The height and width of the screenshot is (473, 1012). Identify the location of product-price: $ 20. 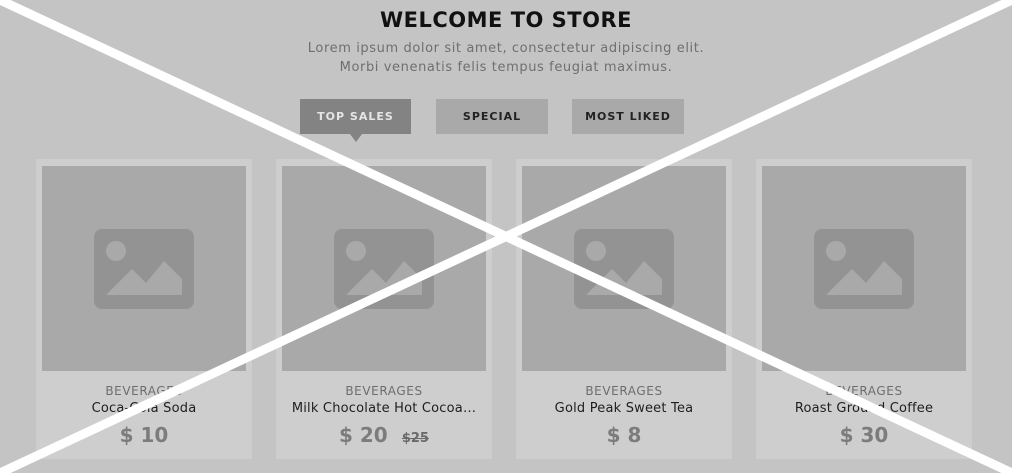
(363, 435).